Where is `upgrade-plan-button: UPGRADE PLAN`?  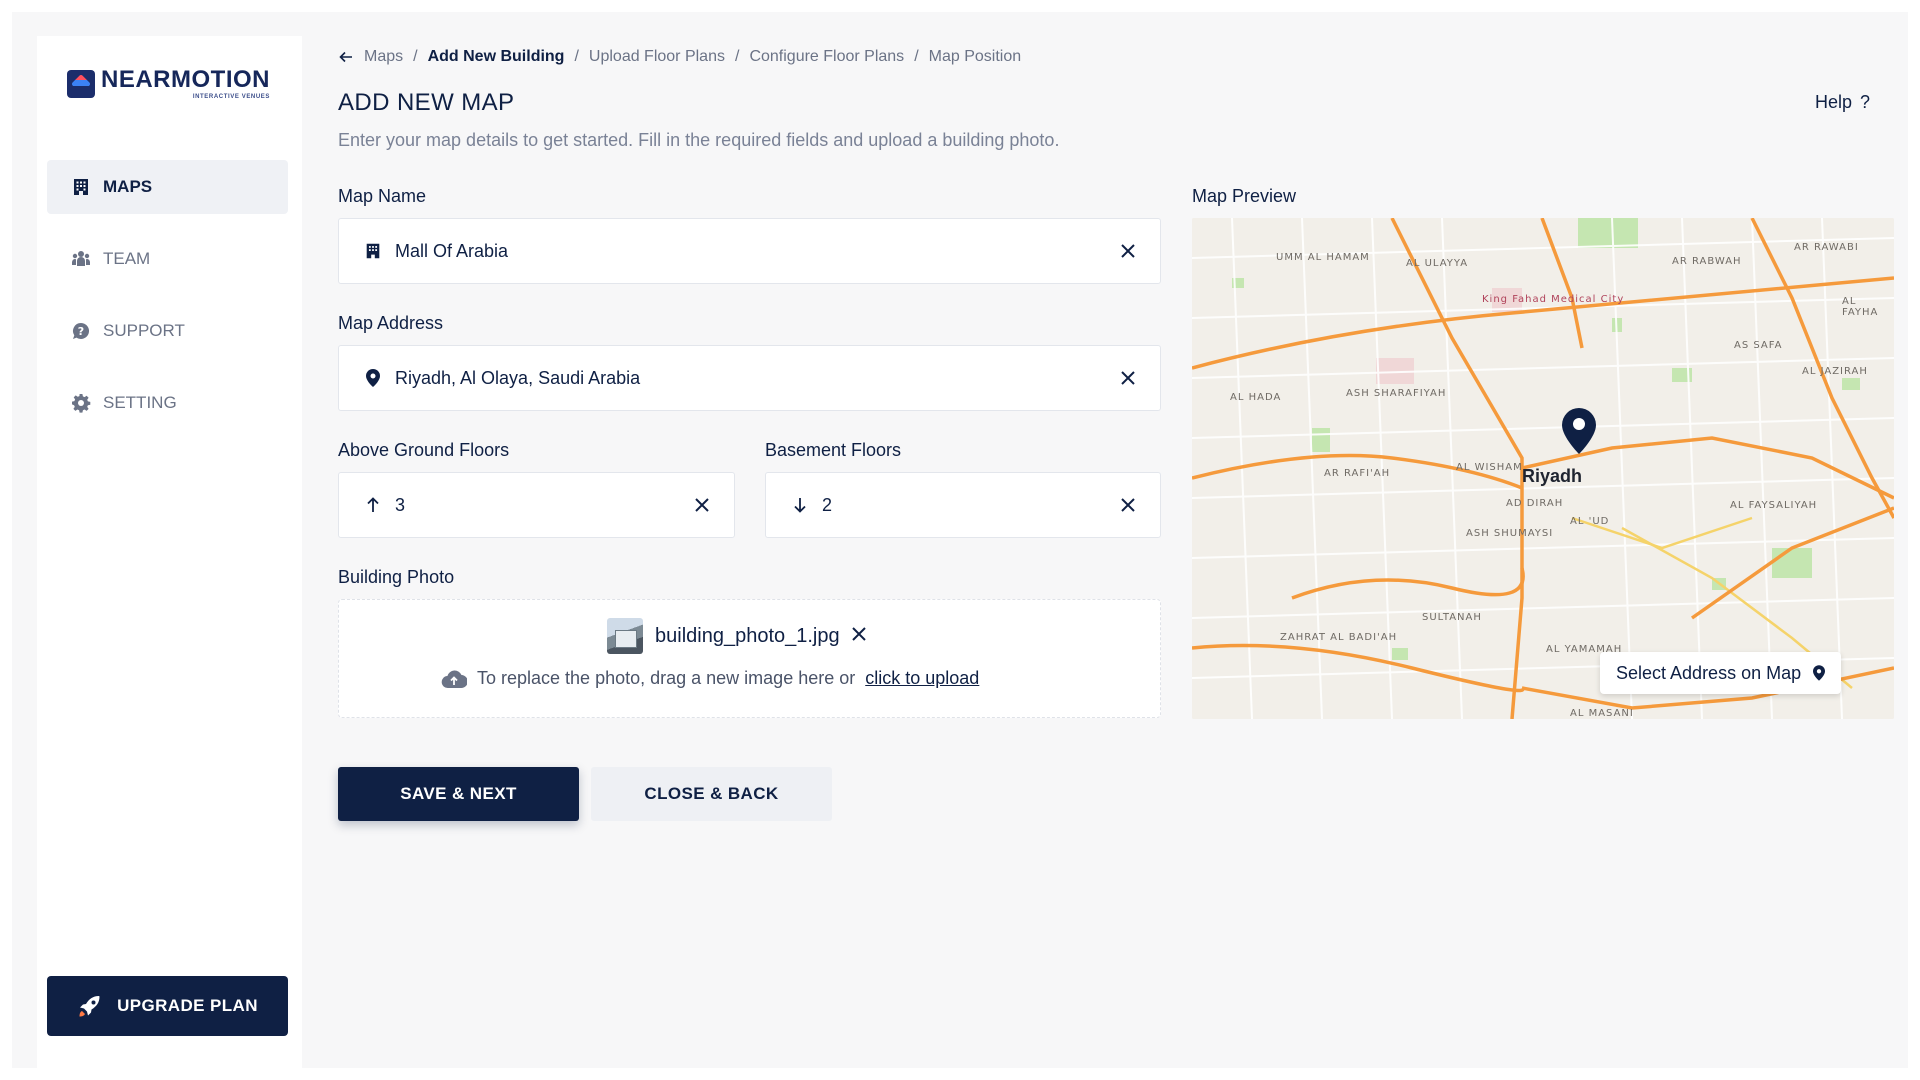 upgrade-plan-button: UPGRADE PLAN is located at coordinates (167, 1006).